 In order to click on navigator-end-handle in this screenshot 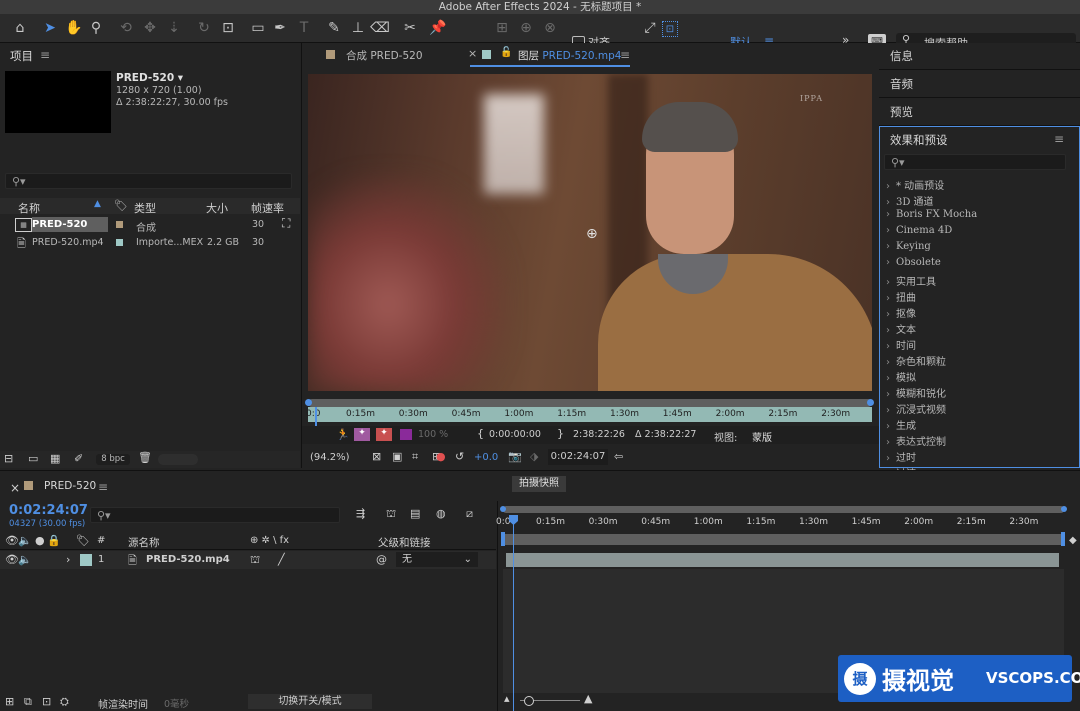, I will do `click(1064, 509)`.